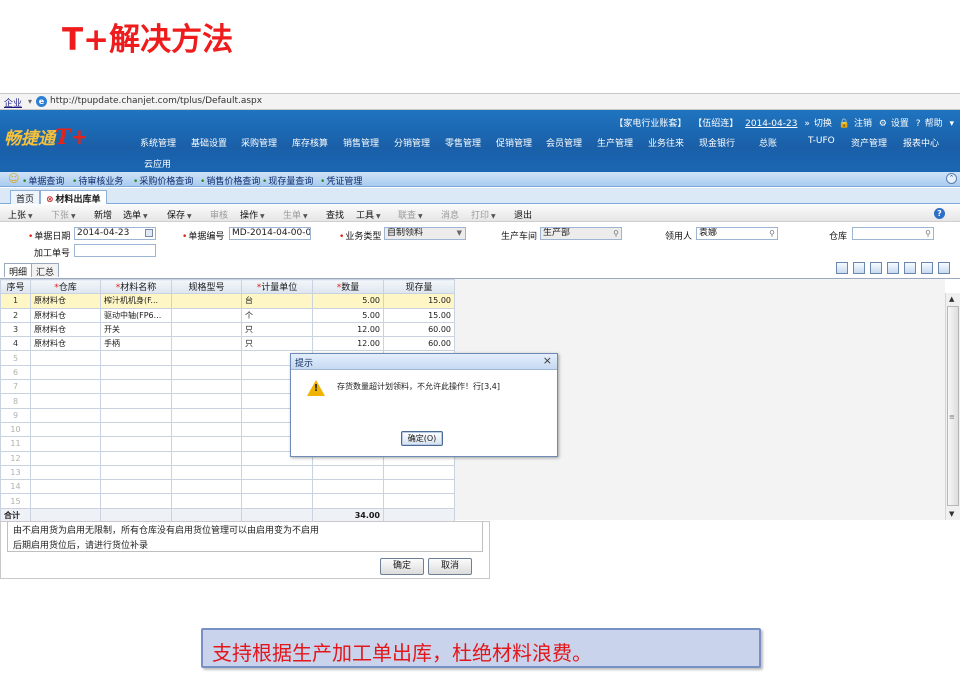 The image size is (960, 675). Describe the element at coordinates (876, 268) in the screenshot. I see `delete-row-icon` at that location.